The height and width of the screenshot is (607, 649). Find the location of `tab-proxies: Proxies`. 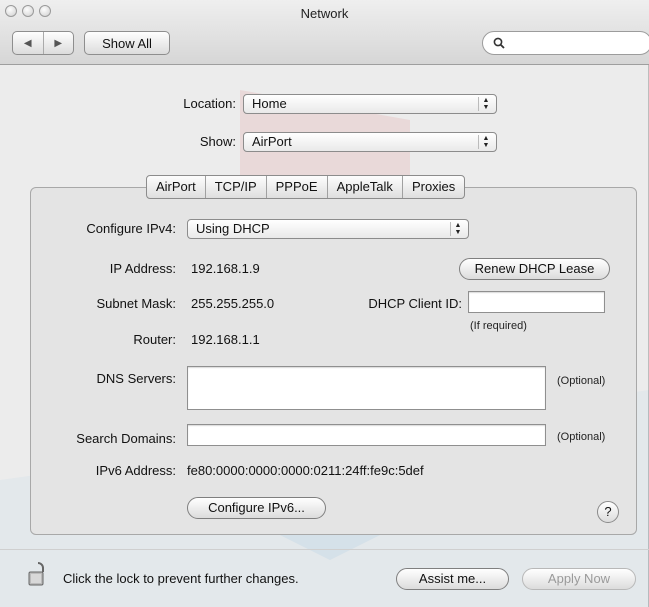

tab-proxies: Proxies is located at coordinates (433, 187).